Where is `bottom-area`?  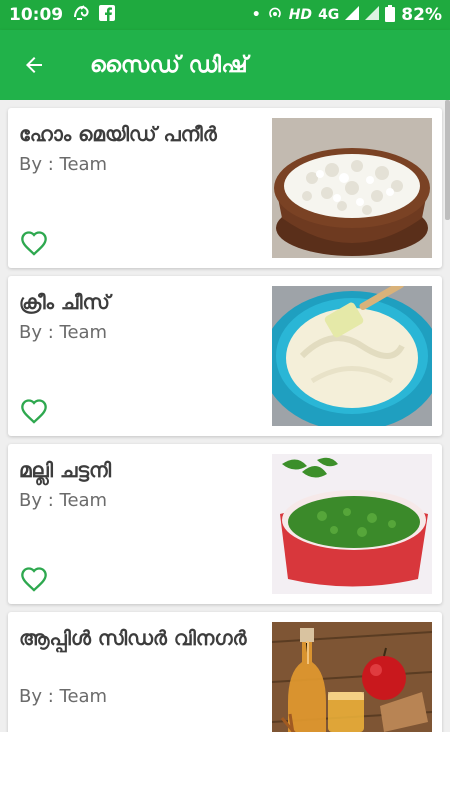
bottom-area is located at coordinates (225, 766).